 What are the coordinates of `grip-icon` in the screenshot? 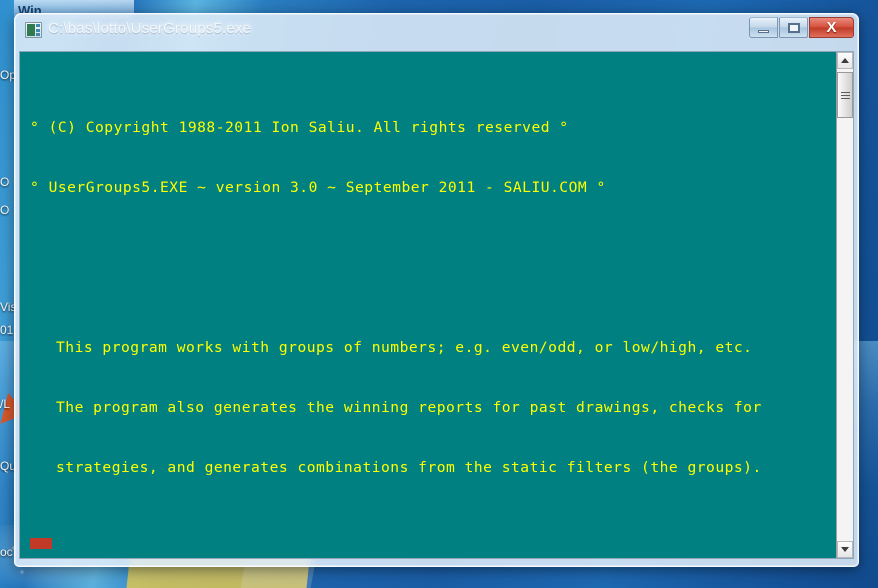 It's located at (845, 95).